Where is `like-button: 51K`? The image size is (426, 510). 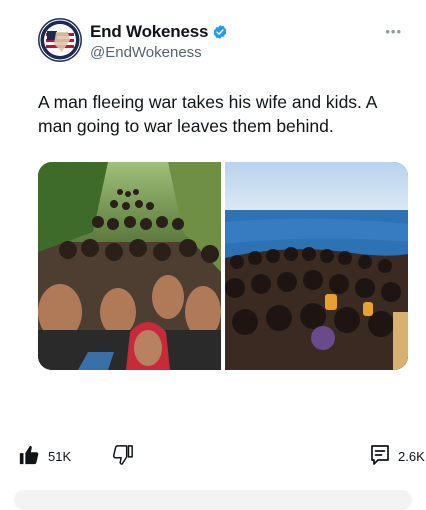 like-button: 51K is located at coordinates (44, 456).